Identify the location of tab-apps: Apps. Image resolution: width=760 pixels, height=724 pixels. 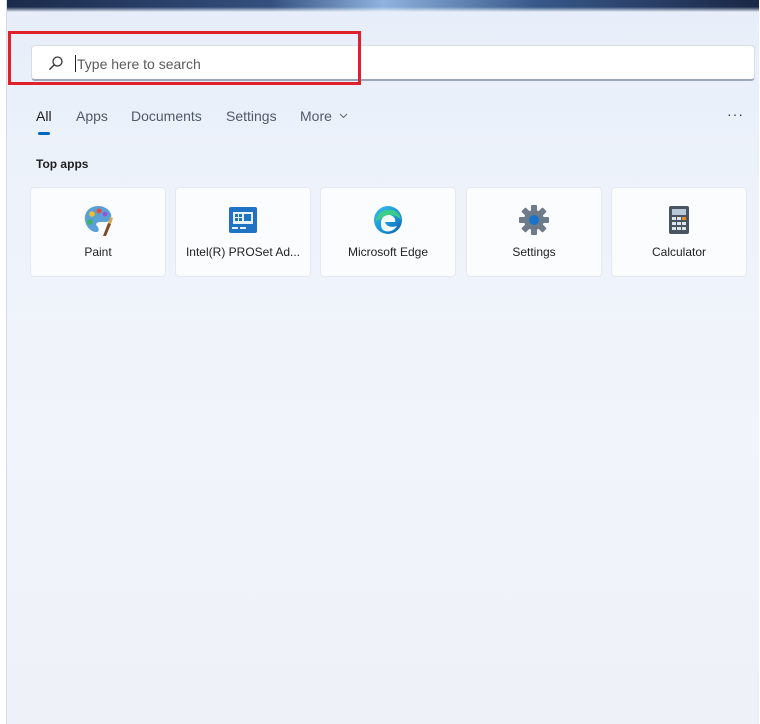
(92, 116).